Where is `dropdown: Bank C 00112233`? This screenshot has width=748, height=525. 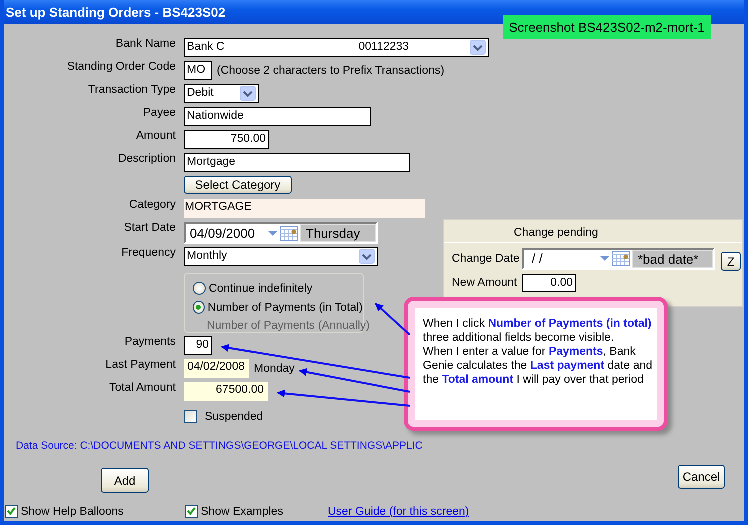 dropdown: Bank C 00112233 is located at coordinates (336, 47).